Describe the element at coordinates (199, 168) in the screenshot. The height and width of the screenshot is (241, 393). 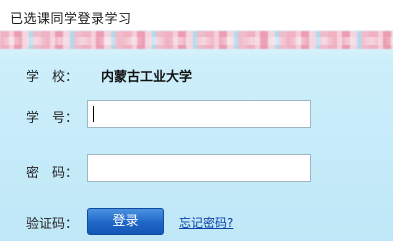
I see `password-input` at that location.